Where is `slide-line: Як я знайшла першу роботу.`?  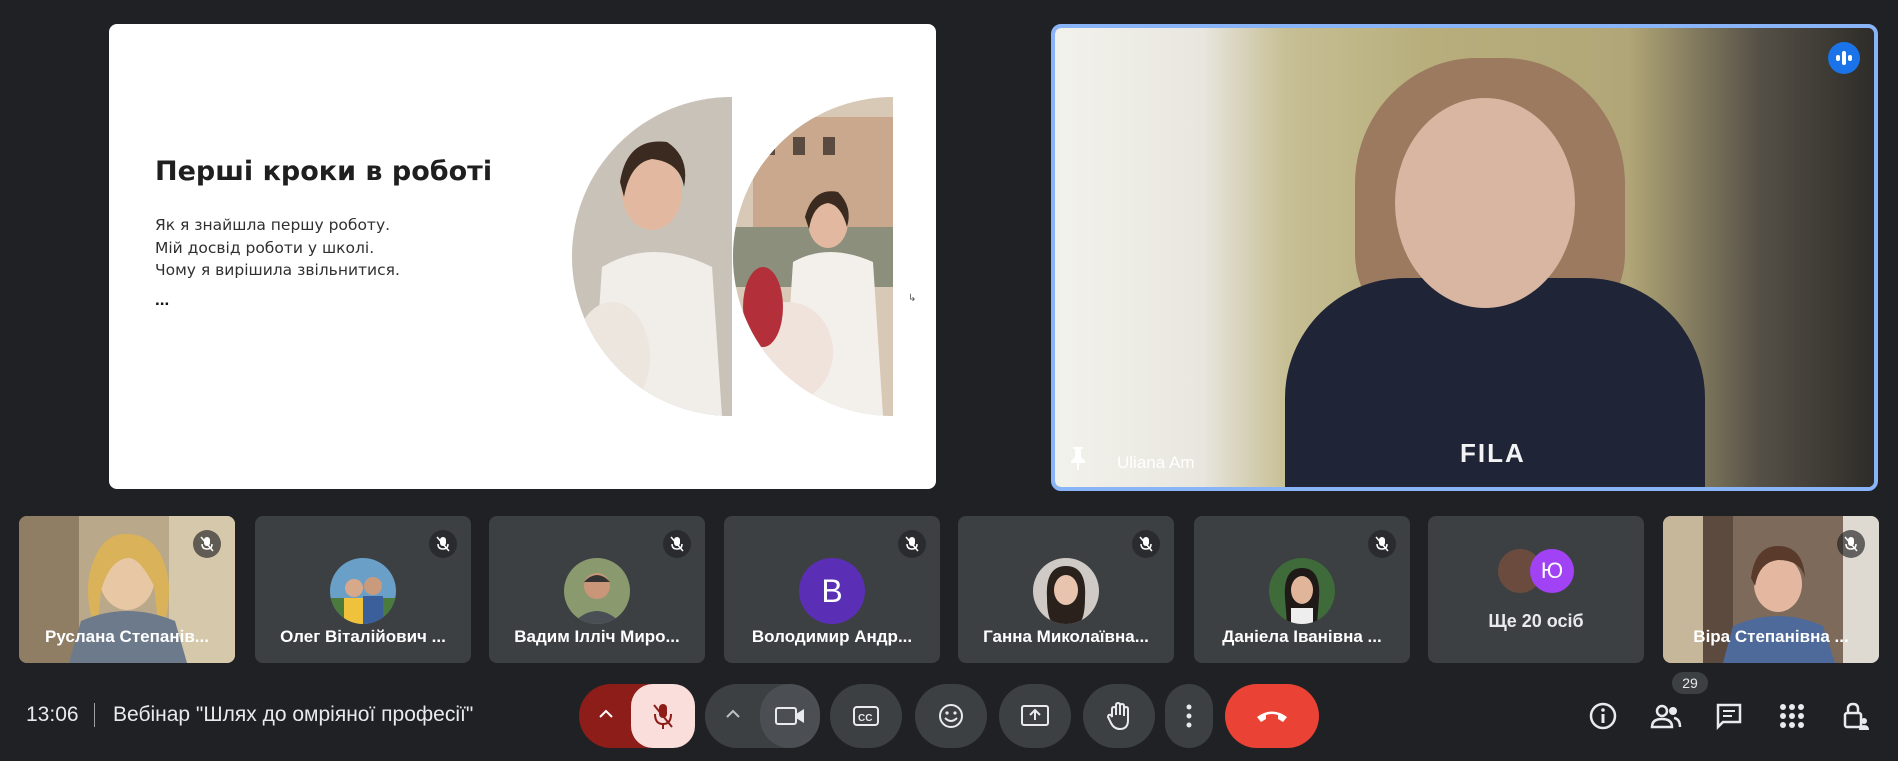
slide-line: Як я знайшла першу роботу. is located at coordinates (273, 225).